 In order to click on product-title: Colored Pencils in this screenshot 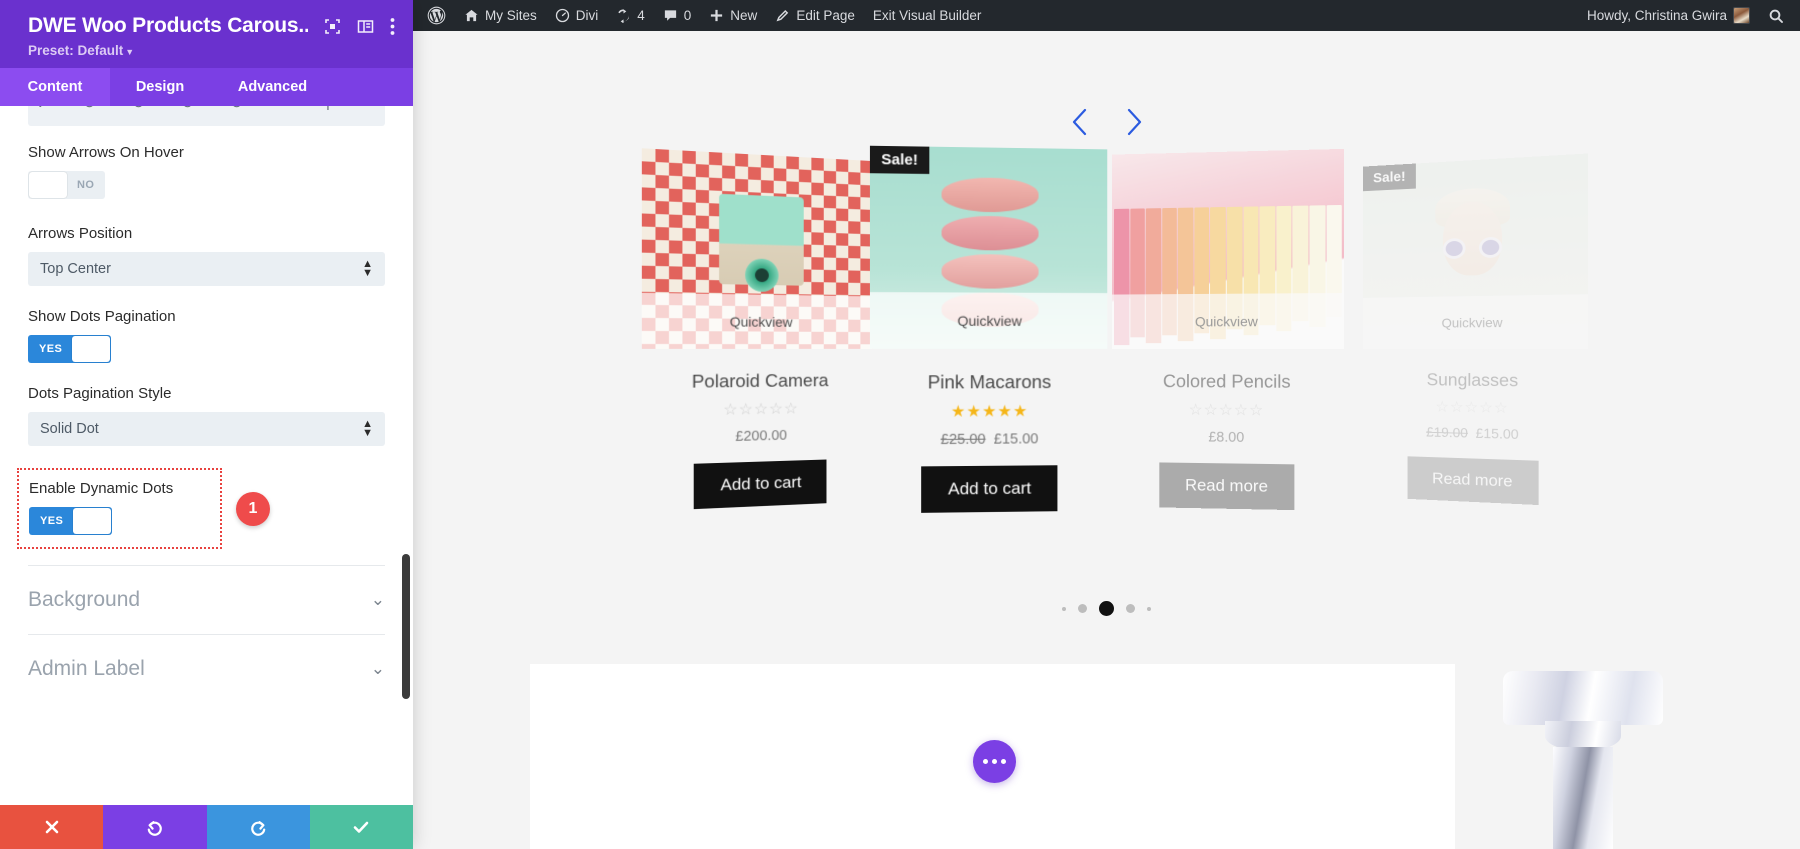, I will do `click(1228, 381)`.